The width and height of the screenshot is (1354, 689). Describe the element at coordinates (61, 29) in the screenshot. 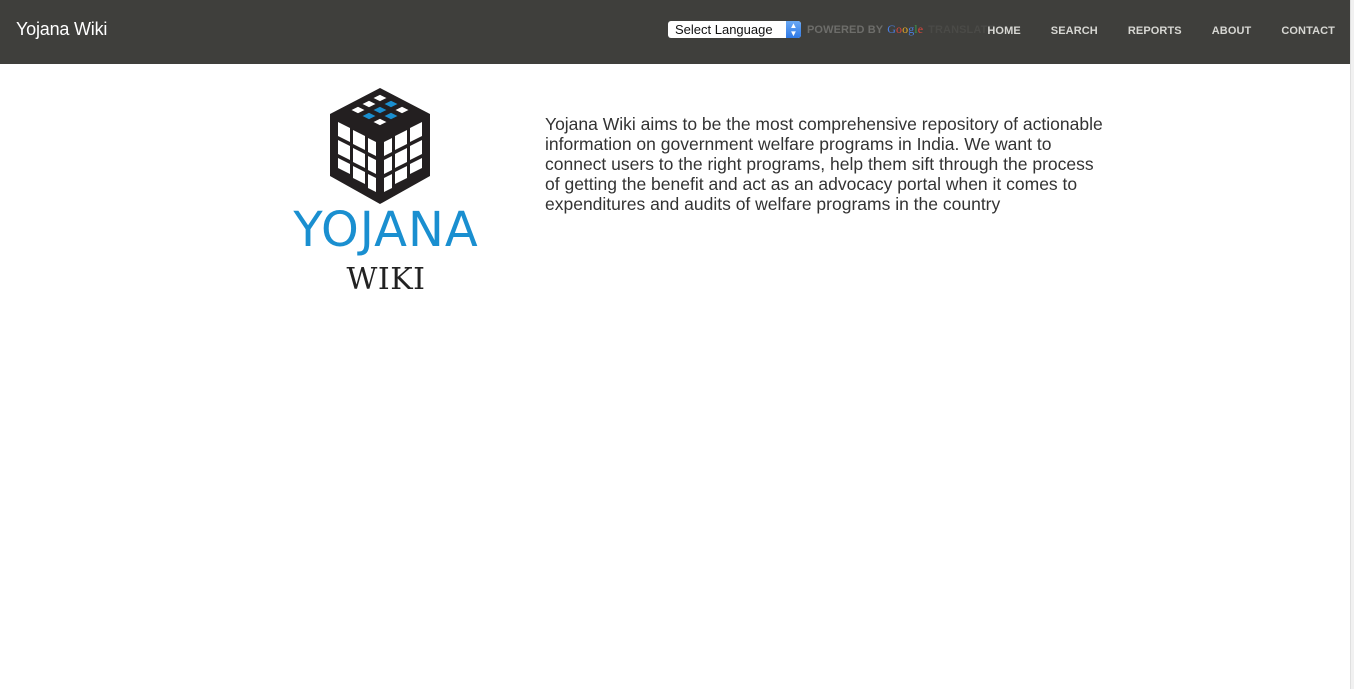

I see `brand-link: Yojana Wiki` at that location.